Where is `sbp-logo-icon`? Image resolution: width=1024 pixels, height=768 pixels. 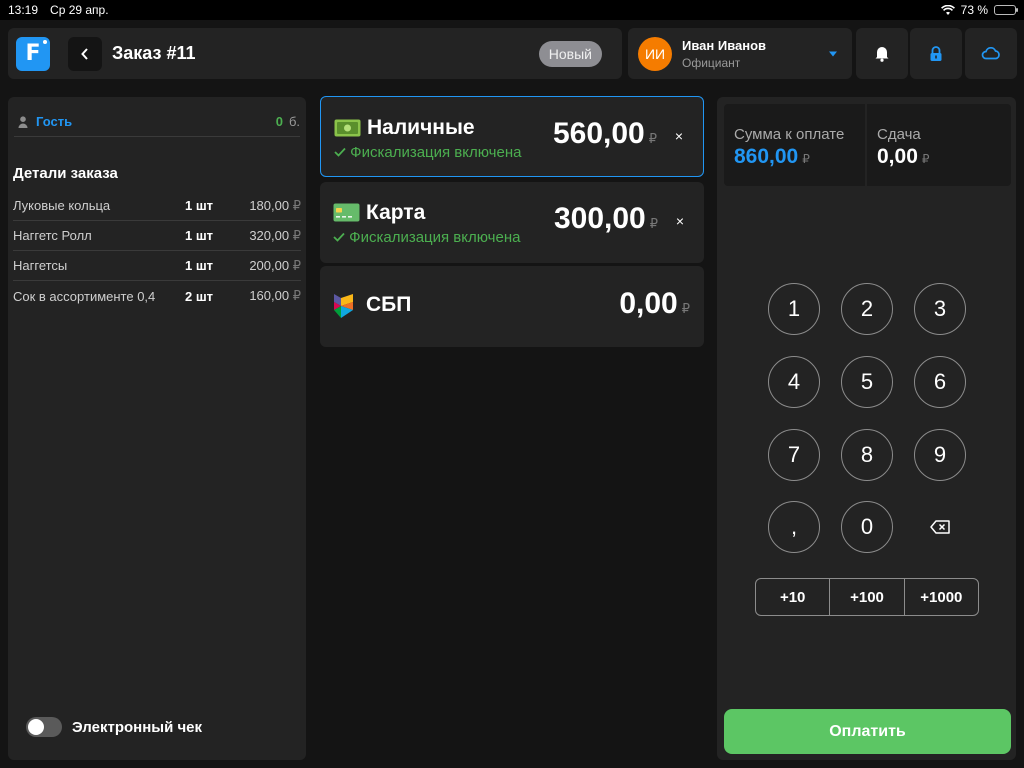 sbp-logo-icon is located at coordinates (343, 306).